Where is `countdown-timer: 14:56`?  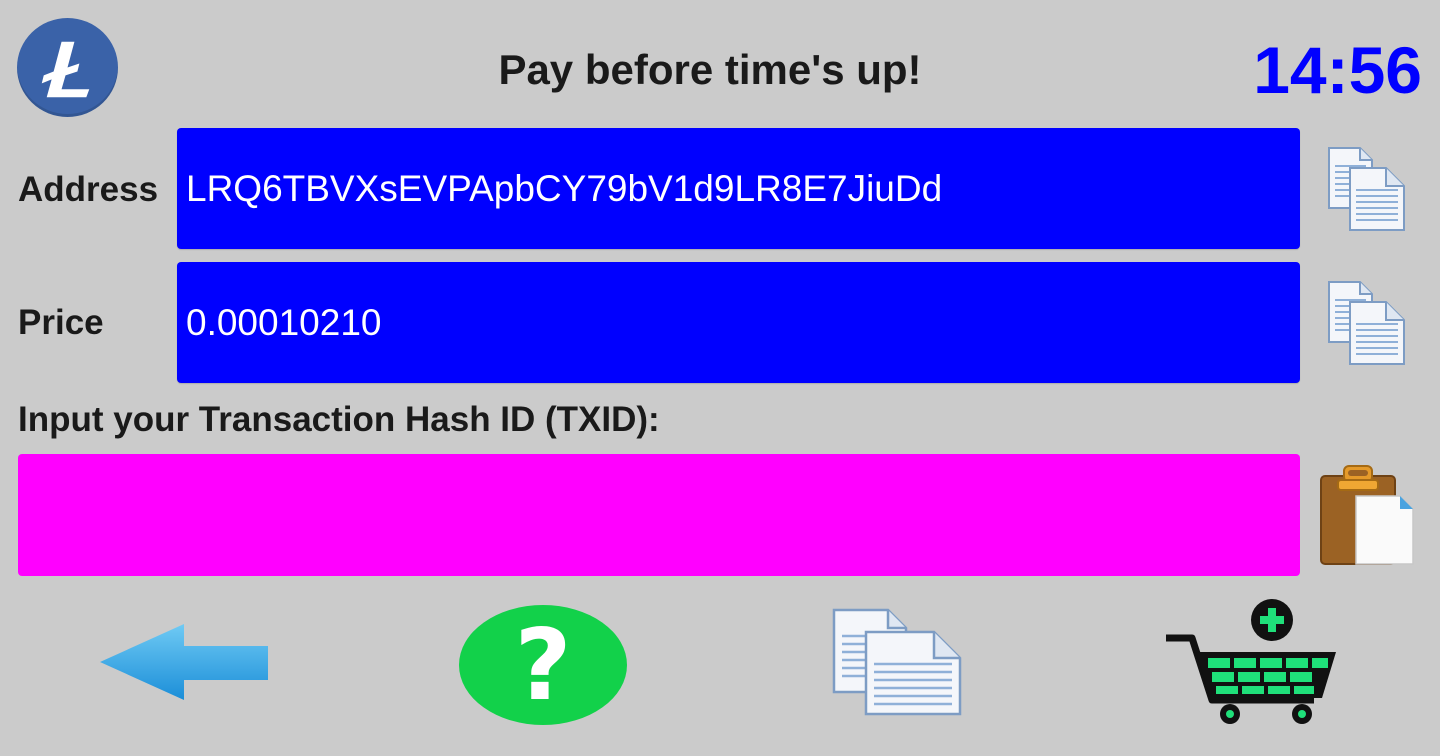
countdown-timer: 14:56 is located at coordinates (1337, 70).